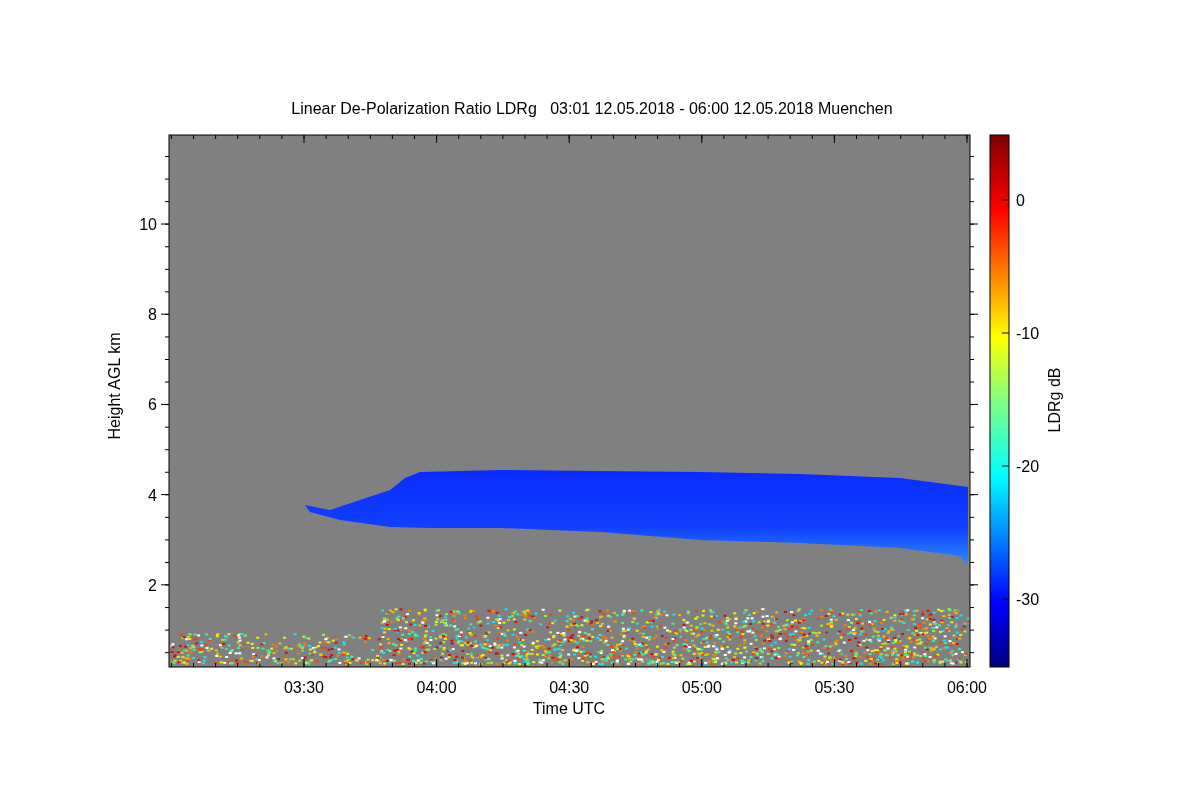  What do you see at coordinates (1028, 599) in the screenshot?
I see `colorbar-tick-label: -30` at bounding box center [1028, 599].